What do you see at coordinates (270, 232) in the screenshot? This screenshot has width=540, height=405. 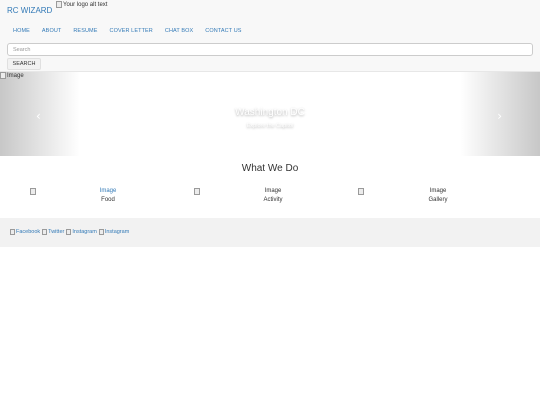 I see `footer: Facebook Twitter Instagram Instagram` at bounding box center [270, 232].